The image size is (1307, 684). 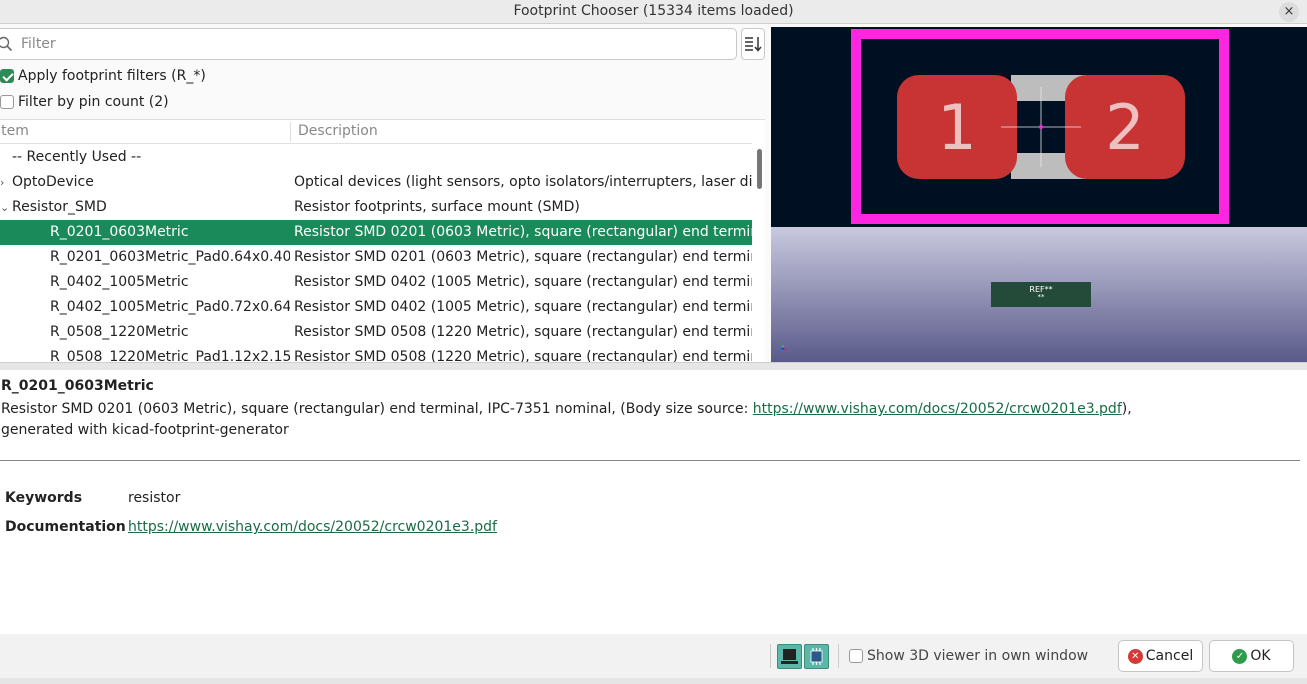 What do you see at coordinates (1041, 127) in the screenshot?
I see `origin-marker` at bounding box center [1041, 127].